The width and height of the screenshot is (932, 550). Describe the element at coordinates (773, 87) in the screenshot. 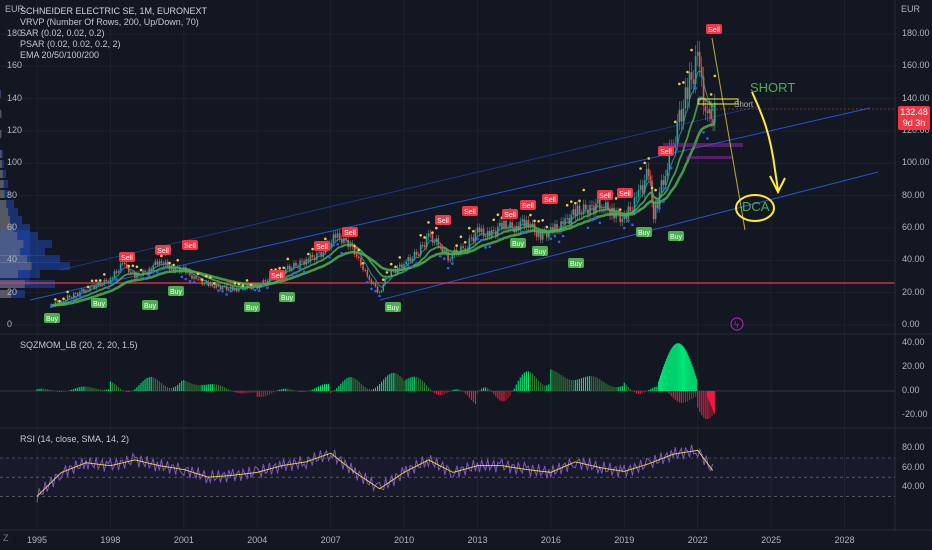

I see `short-annotation: SHORT` at that location.